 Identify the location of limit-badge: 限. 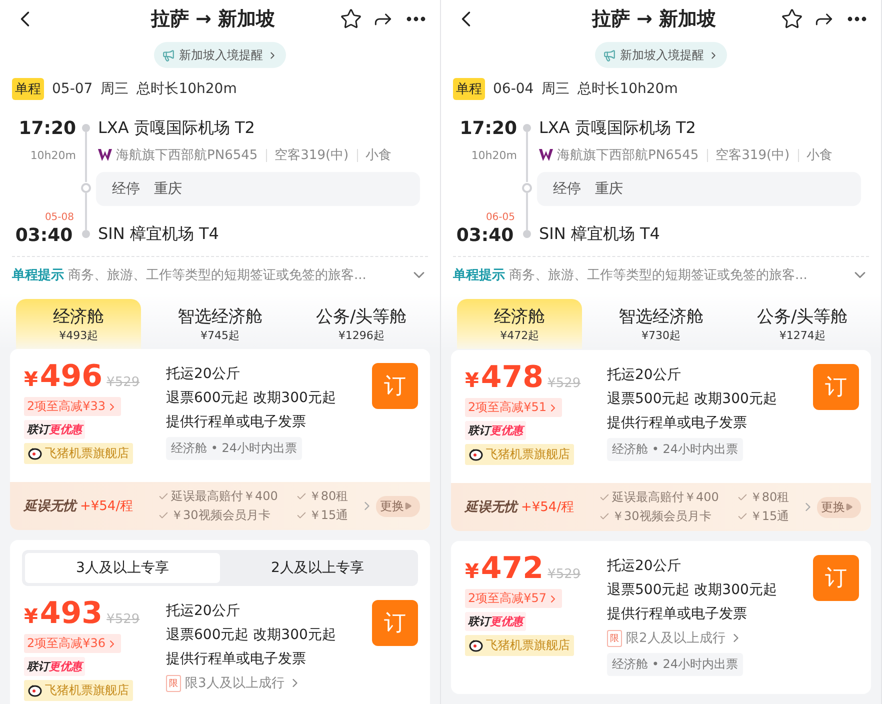
(173, 683).